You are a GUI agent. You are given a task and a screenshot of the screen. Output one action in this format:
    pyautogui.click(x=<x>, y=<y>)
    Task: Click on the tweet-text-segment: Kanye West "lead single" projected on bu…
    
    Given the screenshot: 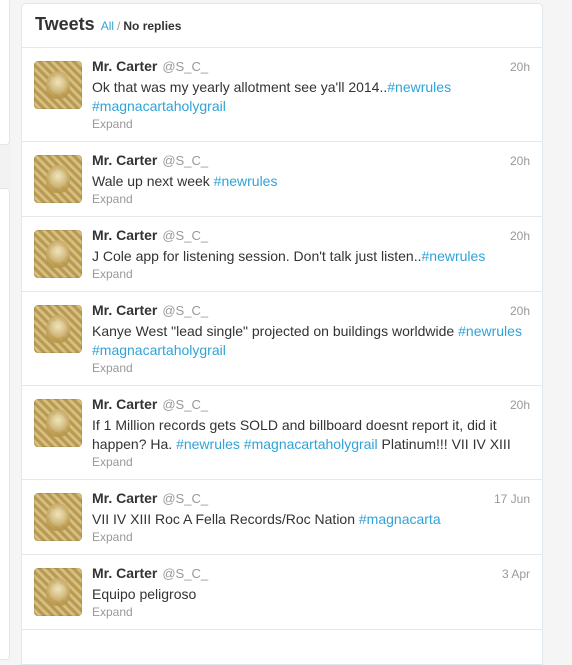 What is the action you would take?
    pyautogui.click(x=275, y=331)
    